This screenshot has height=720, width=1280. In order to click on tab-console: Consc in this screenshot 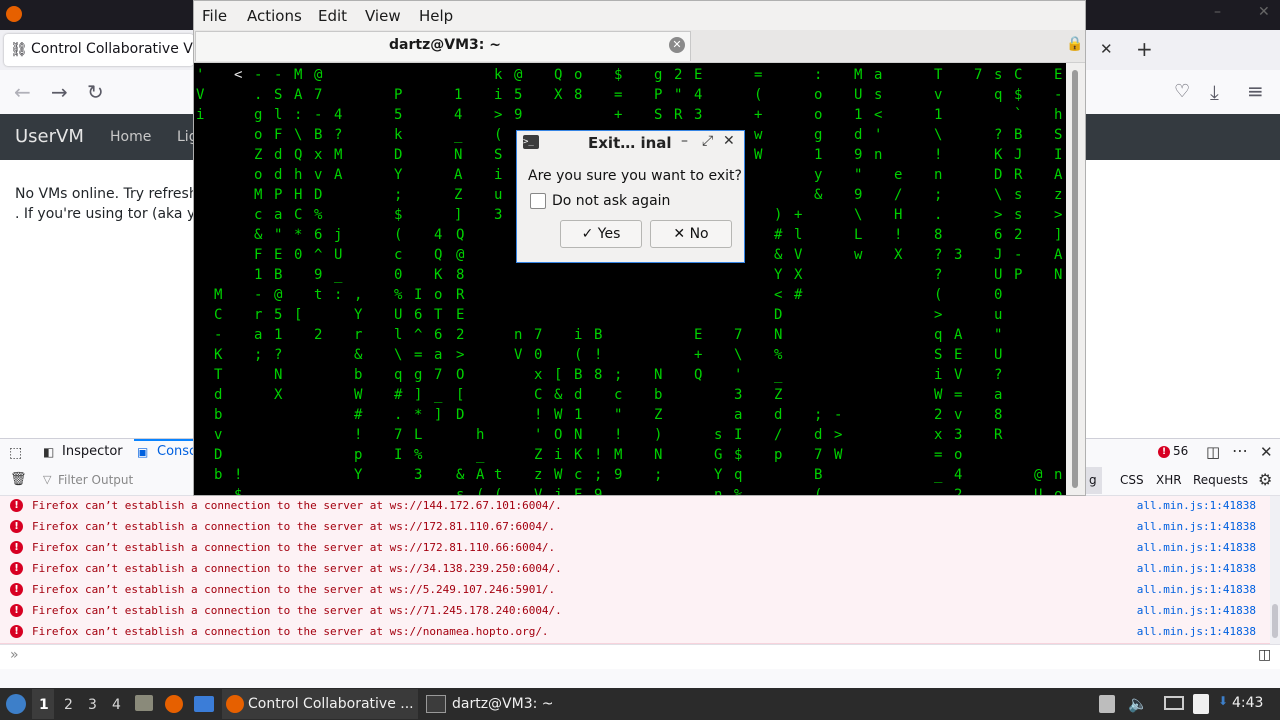, I will do `click(176, 451)`.